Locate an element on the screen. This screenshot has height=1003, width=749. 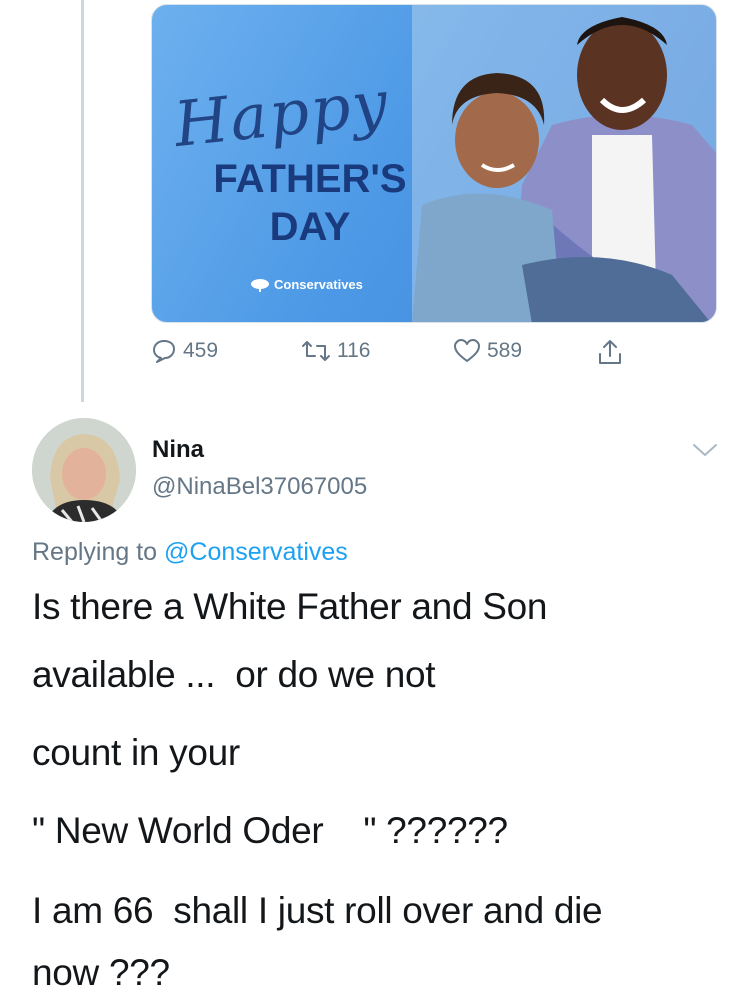
tweet-line: I am 66 shall I just roll over and die is located at coordinates (317, 910).